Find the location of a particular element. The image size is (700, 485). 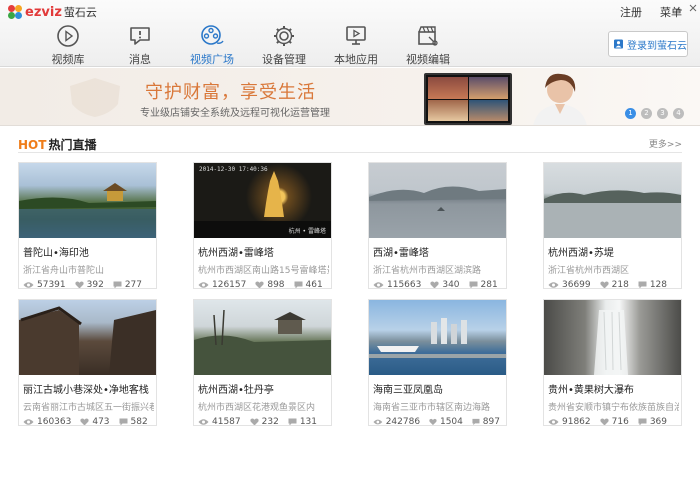

view-count: 115663 is located at coordinates (404, 284).